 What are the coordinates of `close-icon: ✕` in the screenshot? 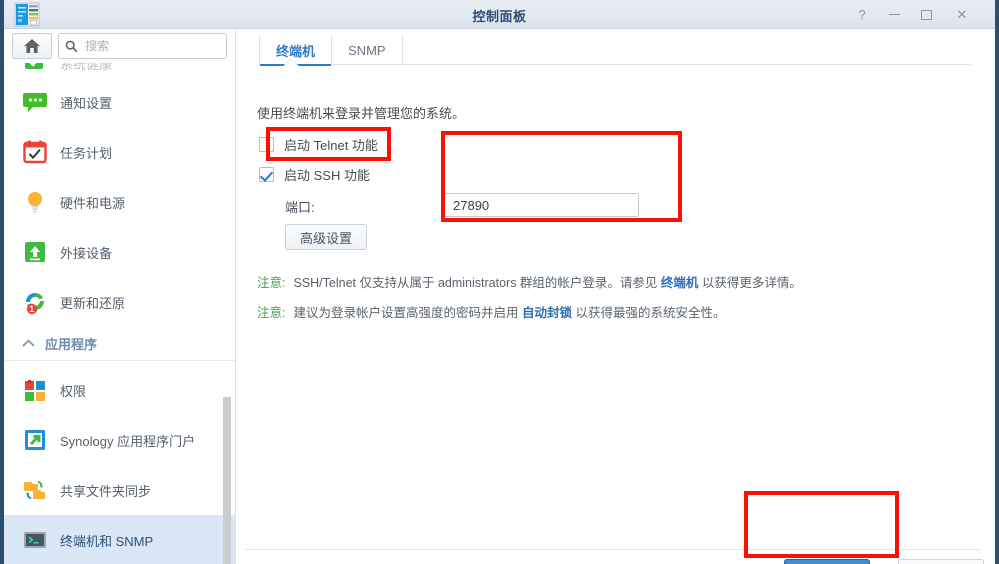 It's located at (962, 14).